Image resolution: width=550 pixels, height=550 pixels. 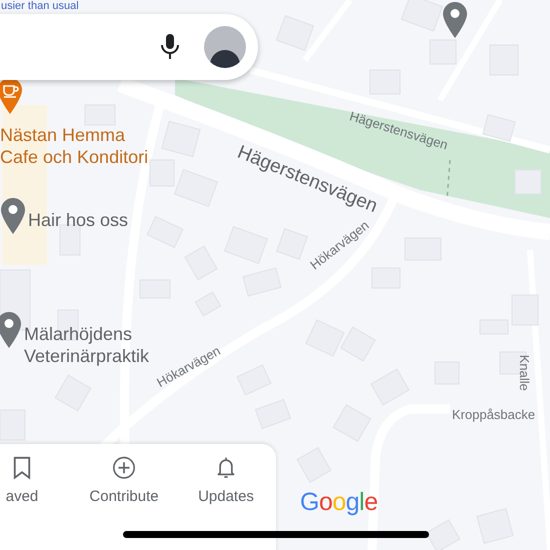 What do you see at coordinates (226, 482) in the screenshot?
I see `nav-tab: Updates` at bounding box center [226, 482].